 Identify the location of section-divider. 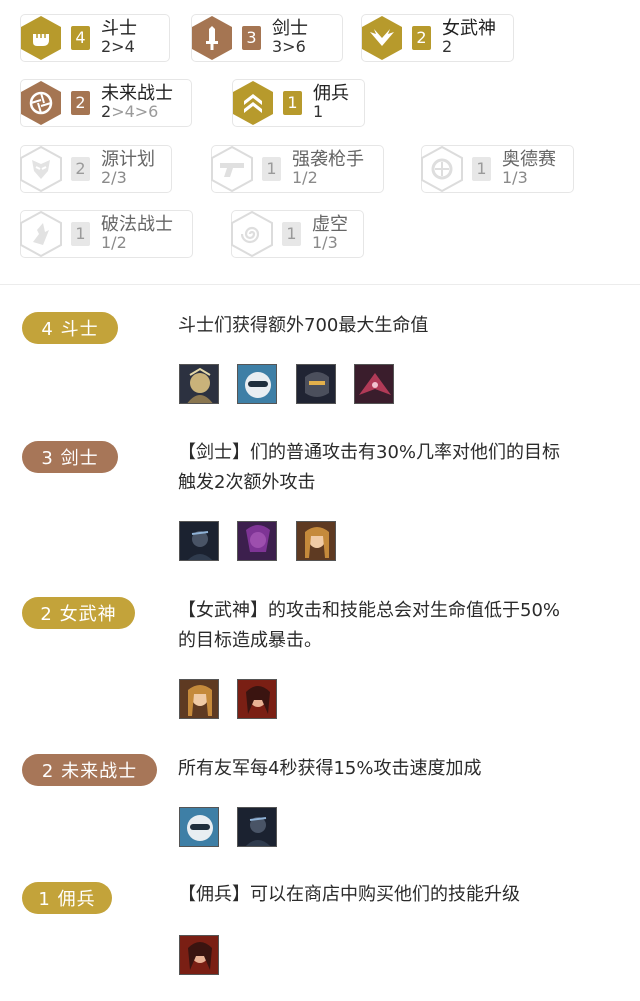
(320, 284).